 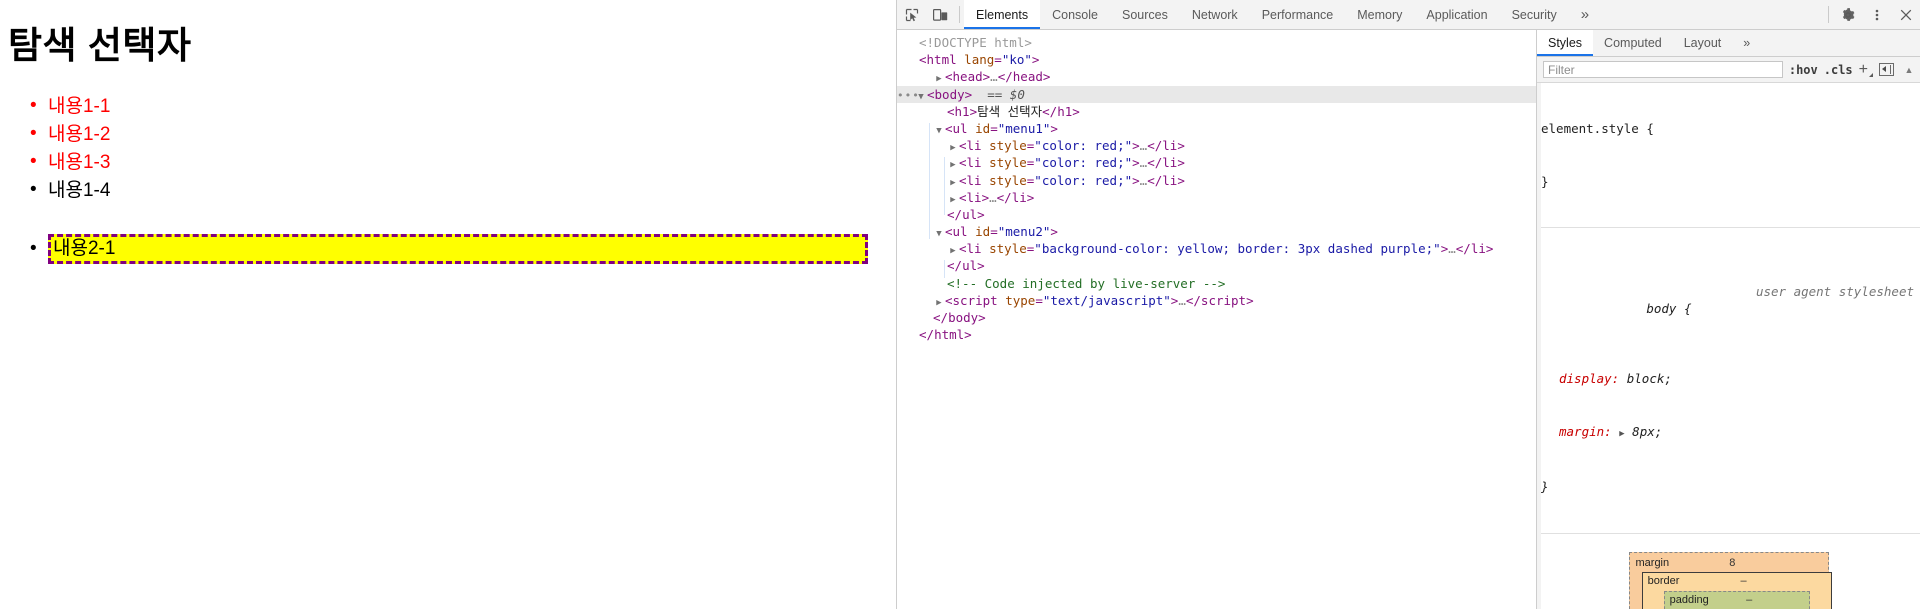 I want to click on dom-node-body-selected: •••<body> == $0, so click(x=1216, y=94).